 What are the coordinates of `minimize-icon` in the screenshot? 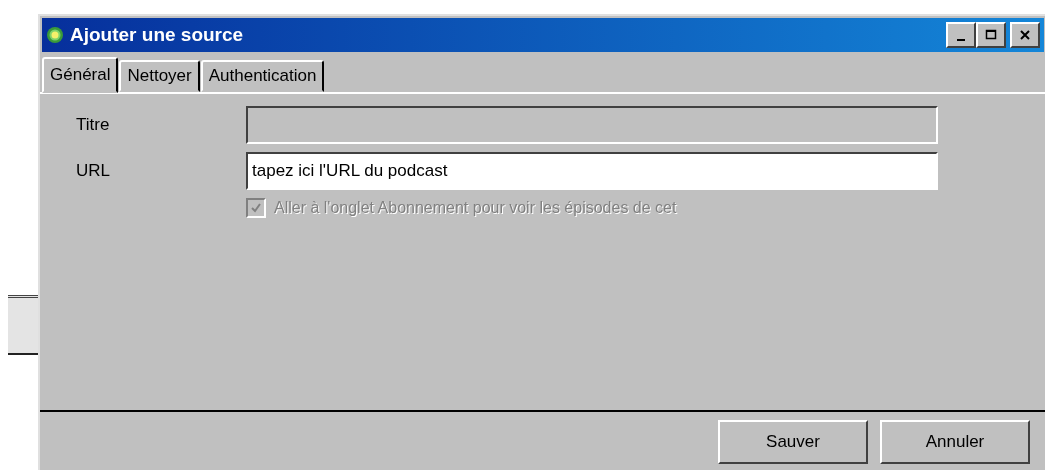 It's located at (961, 40).